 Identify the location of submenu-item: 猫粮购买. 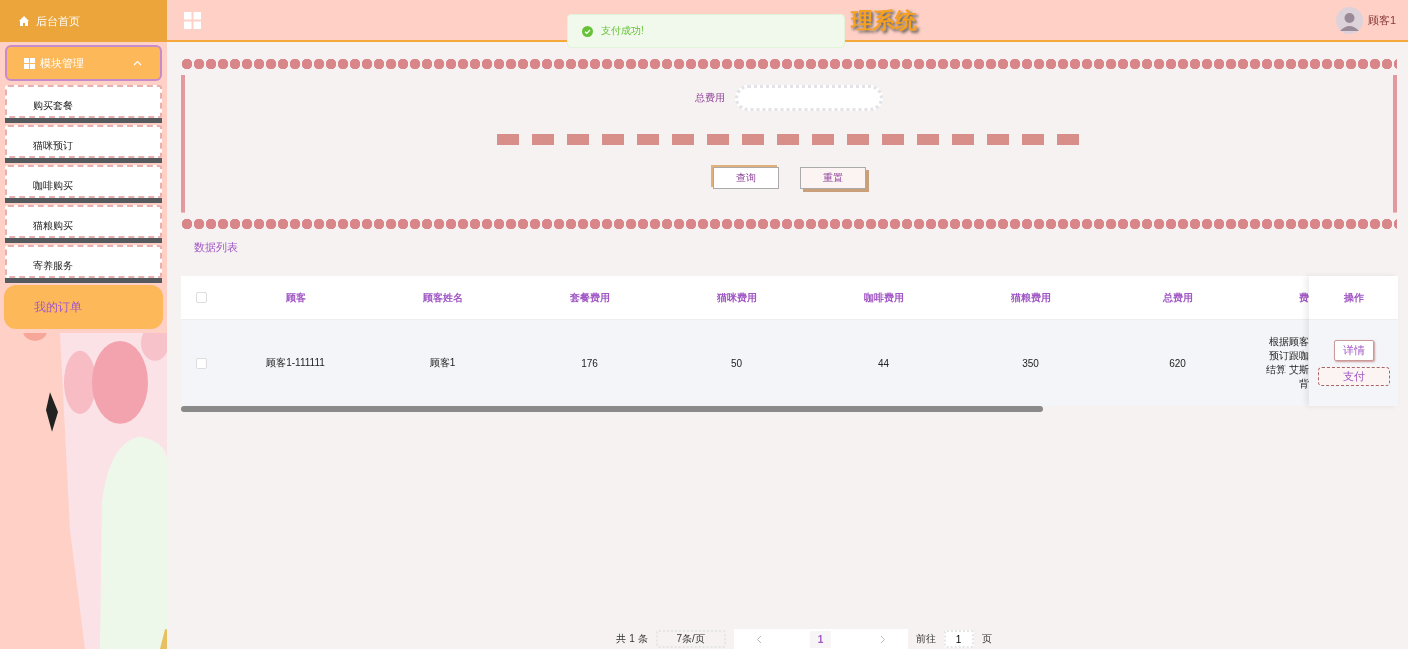
(83, 221).